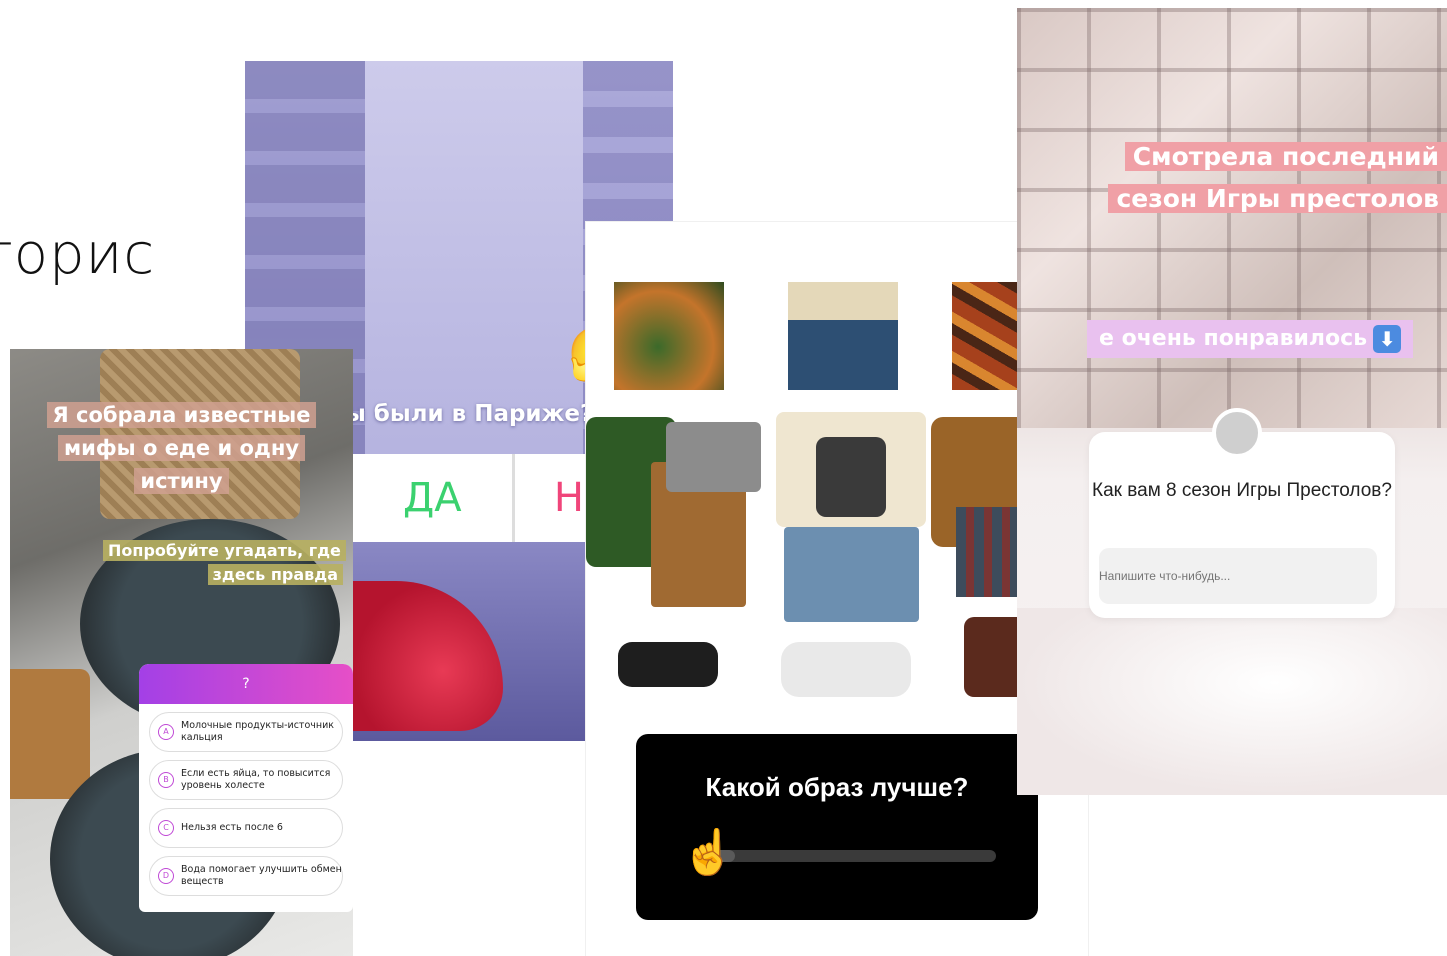 This screenshot has width=1447, height=956. I want to click on story-hint: Попробуйте угадать, где здесь правда, so click(224, 563).